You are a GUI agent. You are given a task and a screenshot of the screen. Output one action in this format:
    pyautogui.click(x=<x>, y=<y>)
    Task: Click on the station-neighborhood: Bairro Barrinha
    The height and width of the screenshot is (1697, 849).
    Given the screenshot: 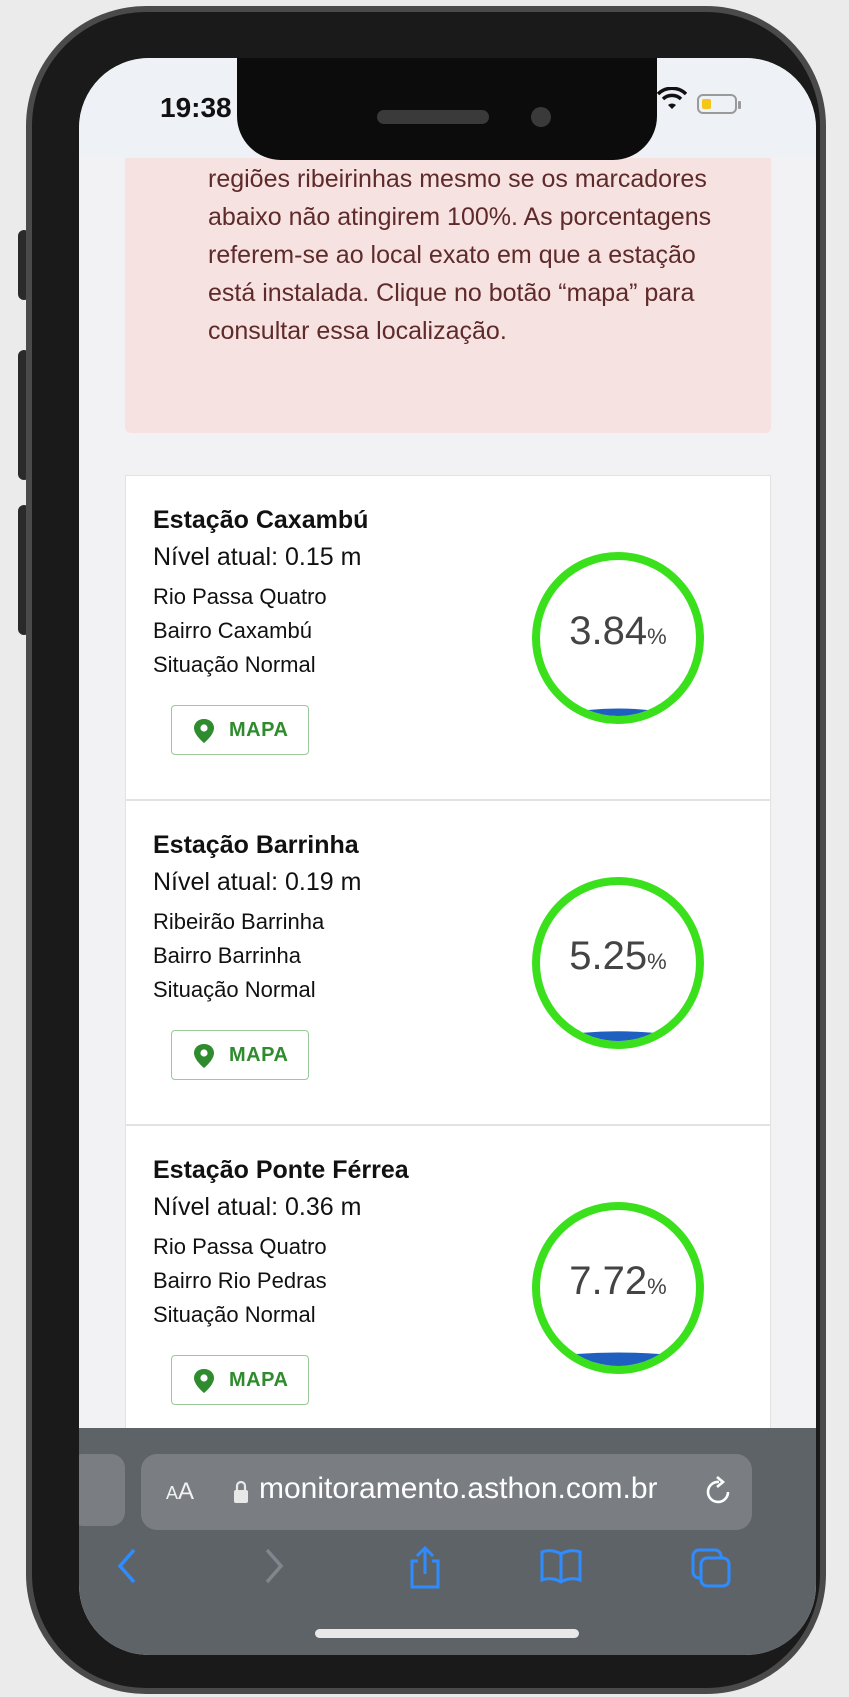 What is the action you would take?
    pyautogui.click(x=227, y=955)
    